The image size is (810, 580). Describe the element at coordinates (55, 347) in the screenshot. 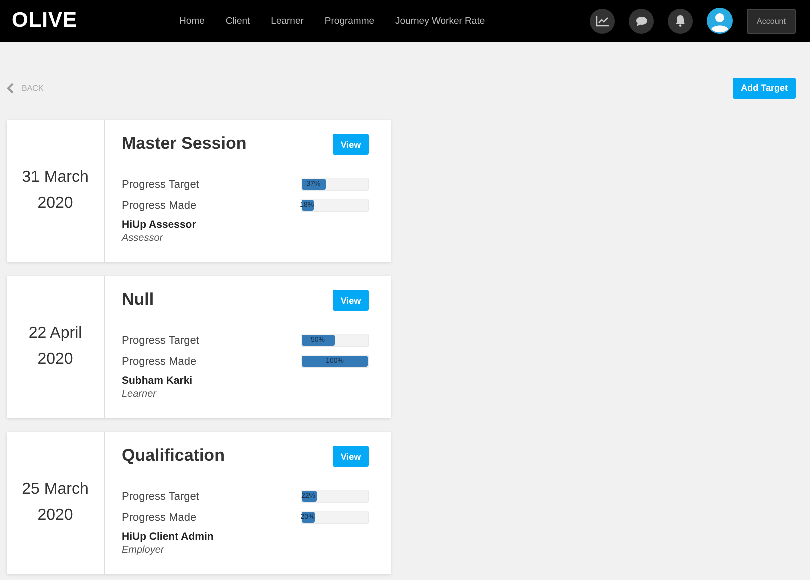

I see `target-date: 22 April 2020` at that location.